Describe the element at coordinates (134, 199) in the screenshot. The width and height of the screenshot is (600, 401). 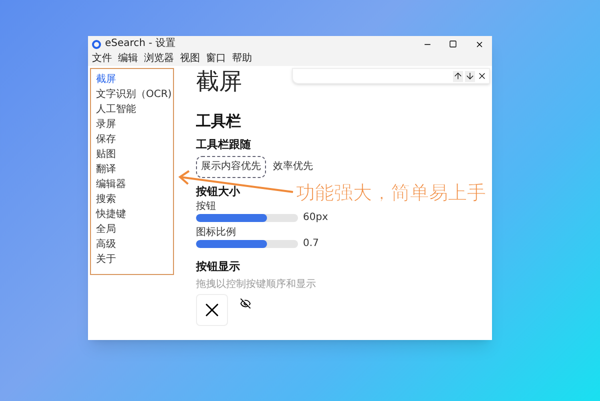
I see `sidebar-item: 搜索` at that location.